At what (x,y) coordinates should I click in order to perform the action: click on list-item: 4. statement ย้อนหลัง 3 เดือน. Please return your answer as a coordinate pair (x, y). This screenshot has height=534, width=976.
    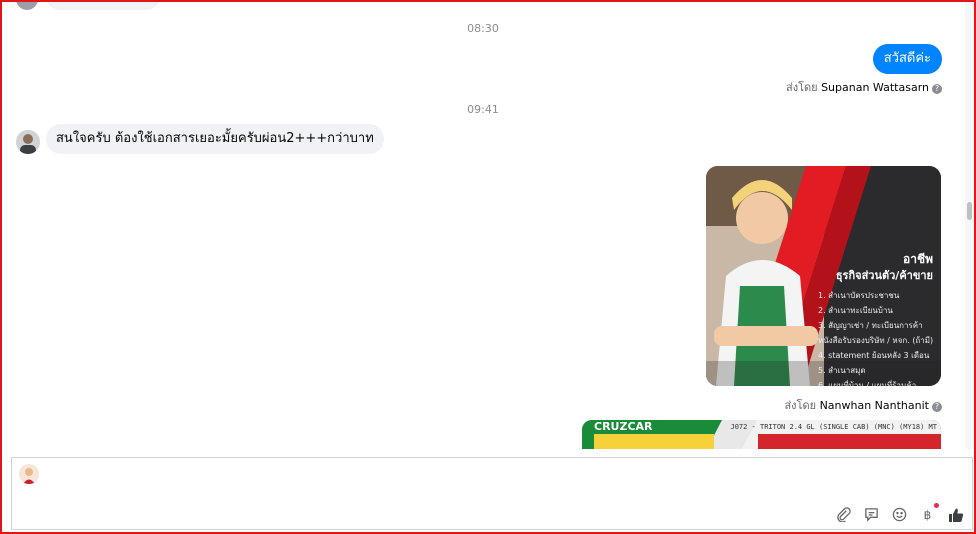
    Looking at the image, I should click on (874, 355).